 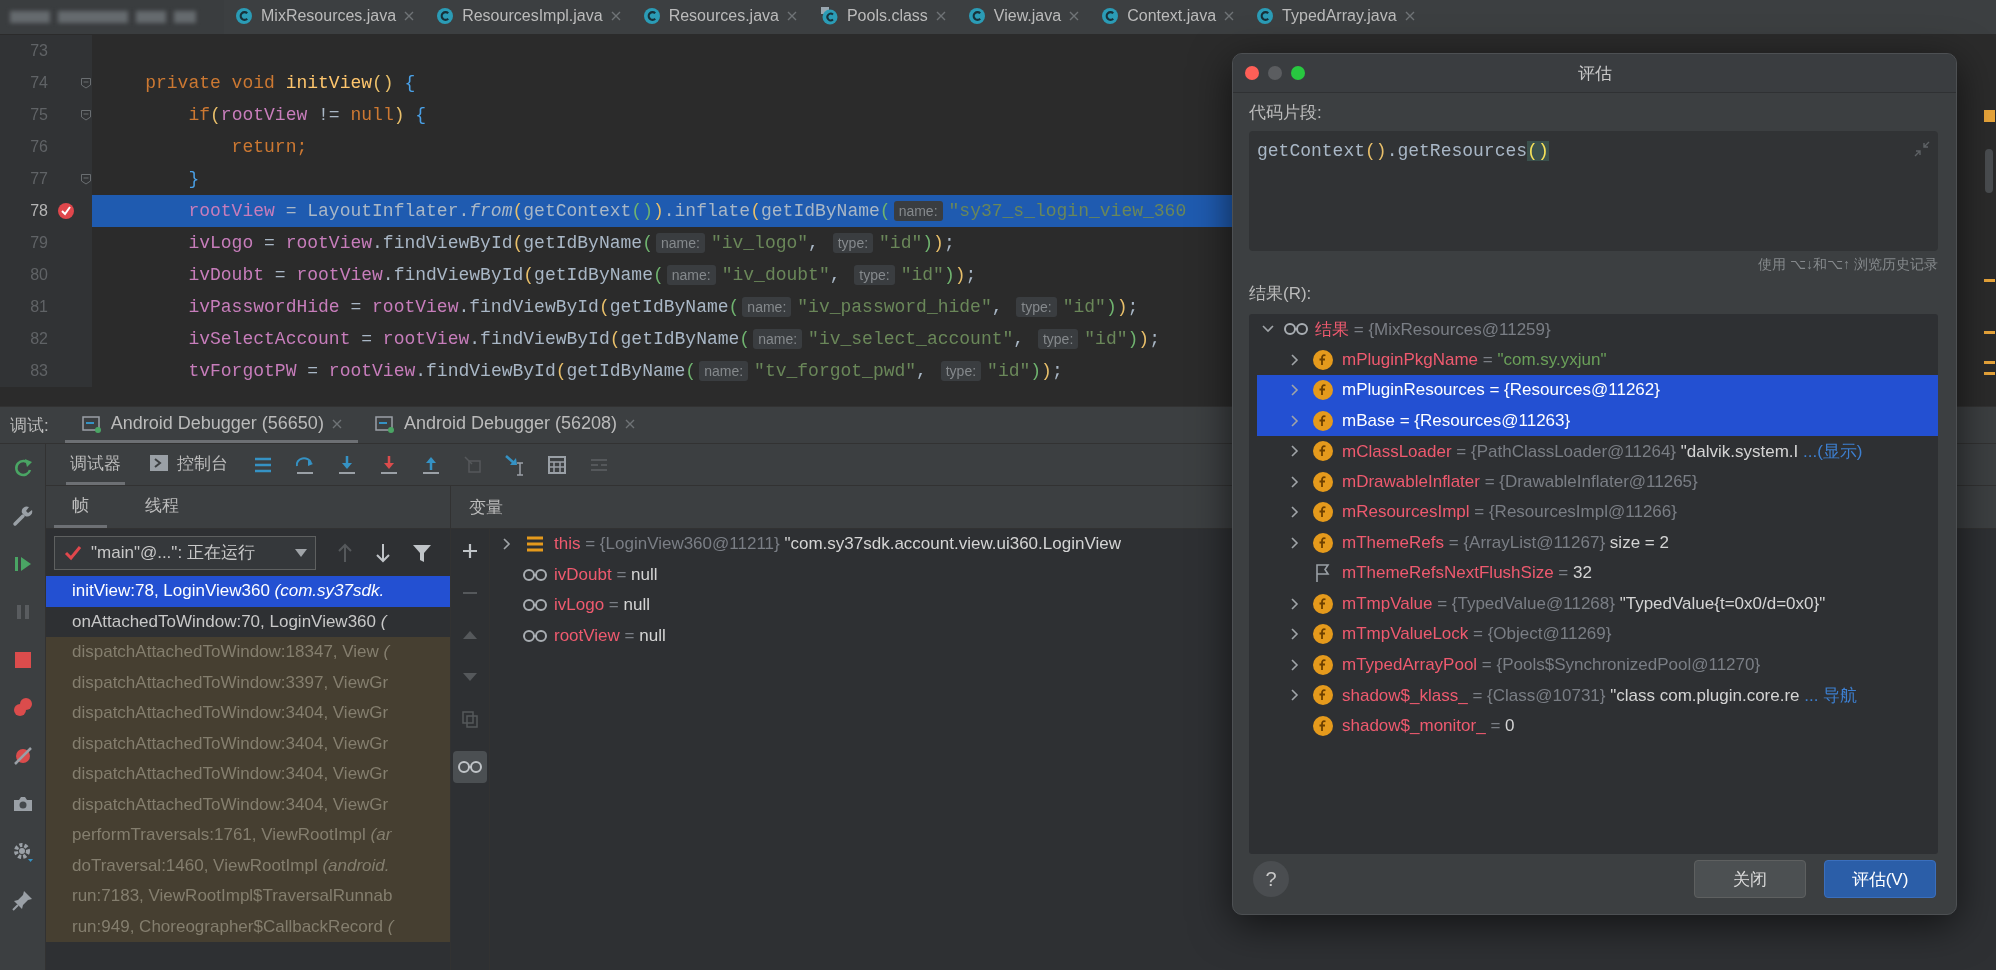 What do you see at coordinates (602, 605) in the screenshot?
I see `variable-text: ivLogo = null` at bounding box center [602, 605].